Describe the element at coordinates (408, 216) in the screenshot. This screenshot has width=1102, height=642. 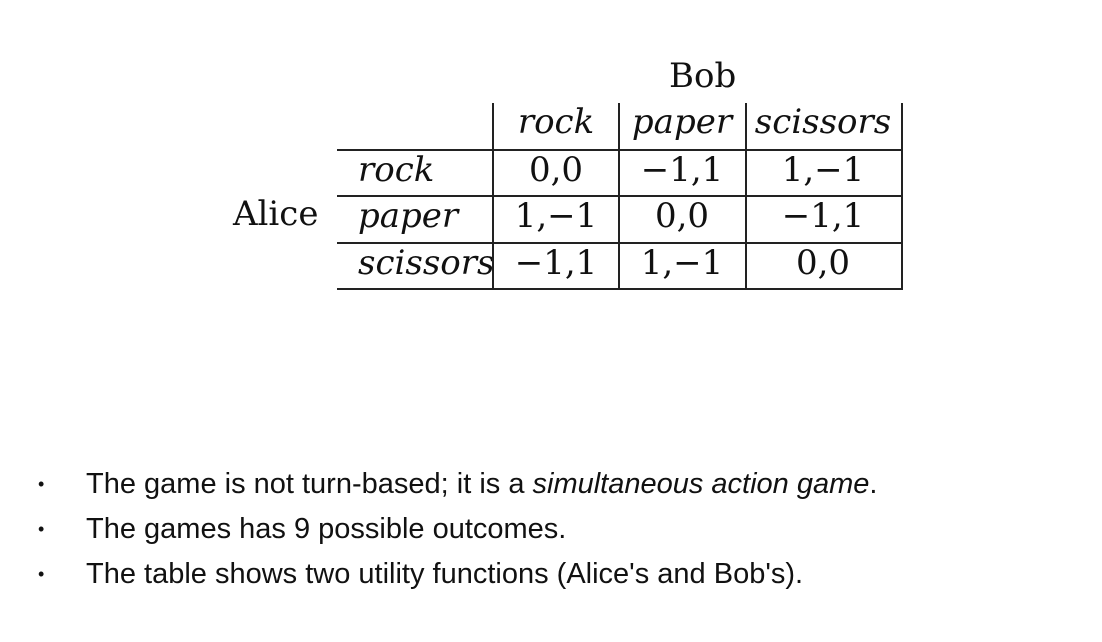
I see `row-header-paper: paper` at that location.